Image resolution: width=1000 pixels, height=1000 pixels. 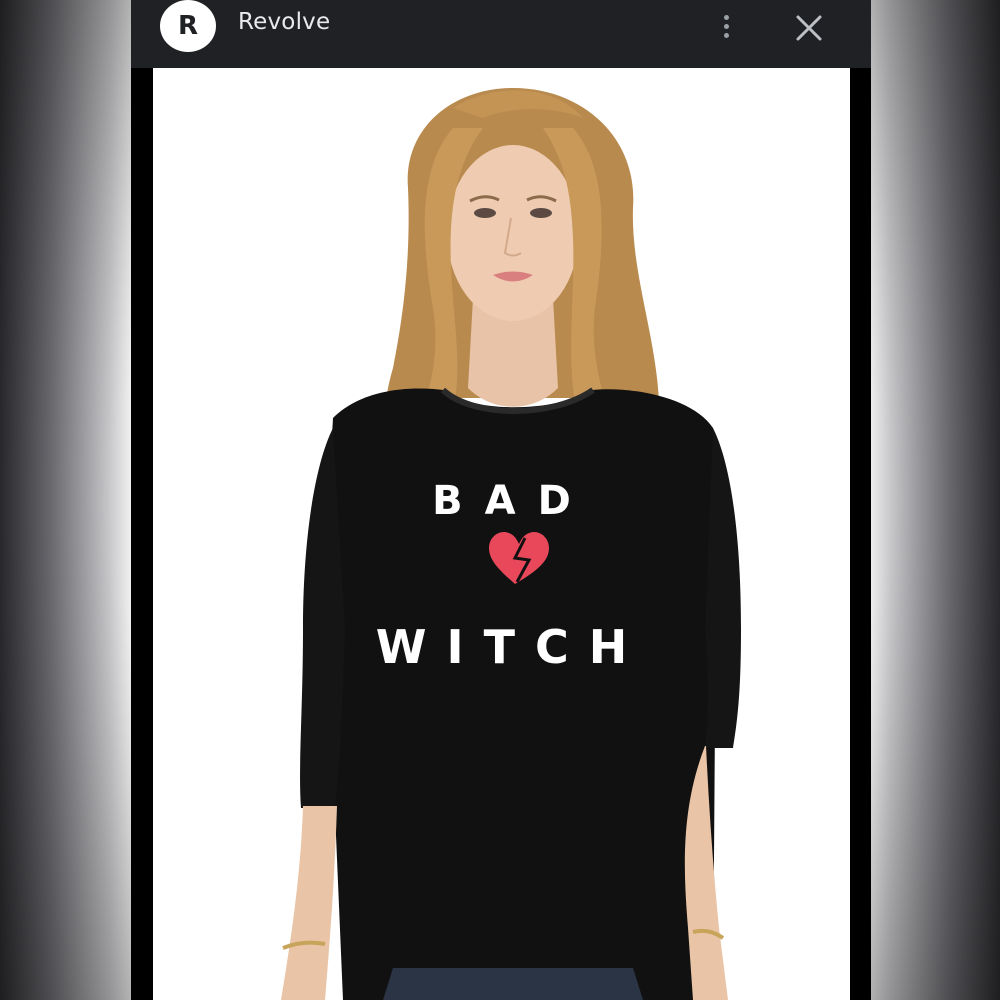 I want to click on arm-left, so click(x=309, y=903).